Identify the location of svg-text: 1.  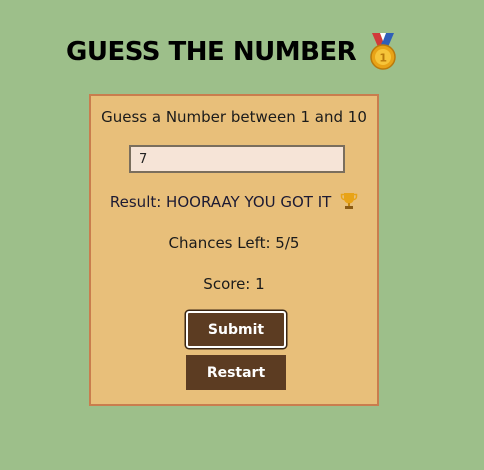
(383, 58).